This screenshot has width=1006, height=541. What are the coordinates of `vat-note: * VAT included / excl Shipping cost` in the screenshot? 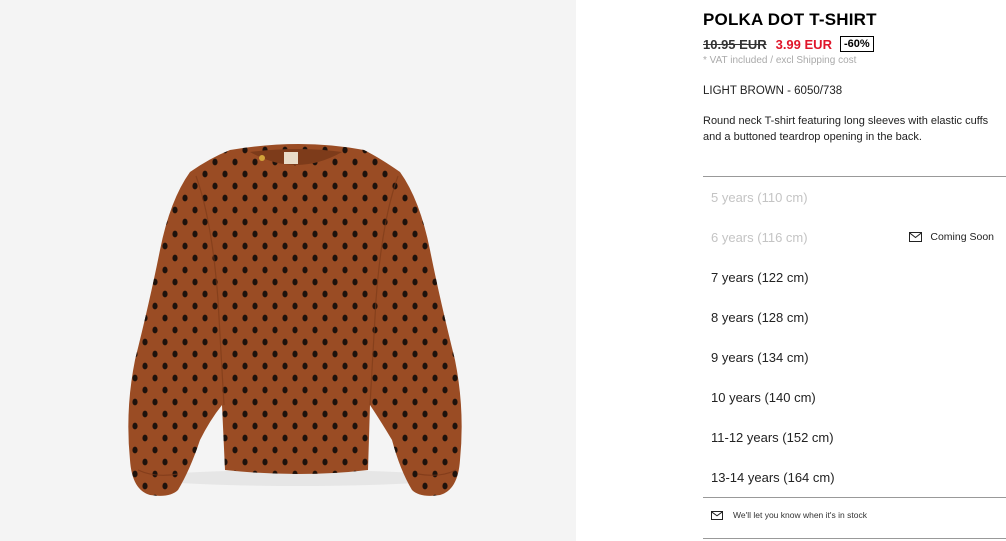 It's located at (780, 60).